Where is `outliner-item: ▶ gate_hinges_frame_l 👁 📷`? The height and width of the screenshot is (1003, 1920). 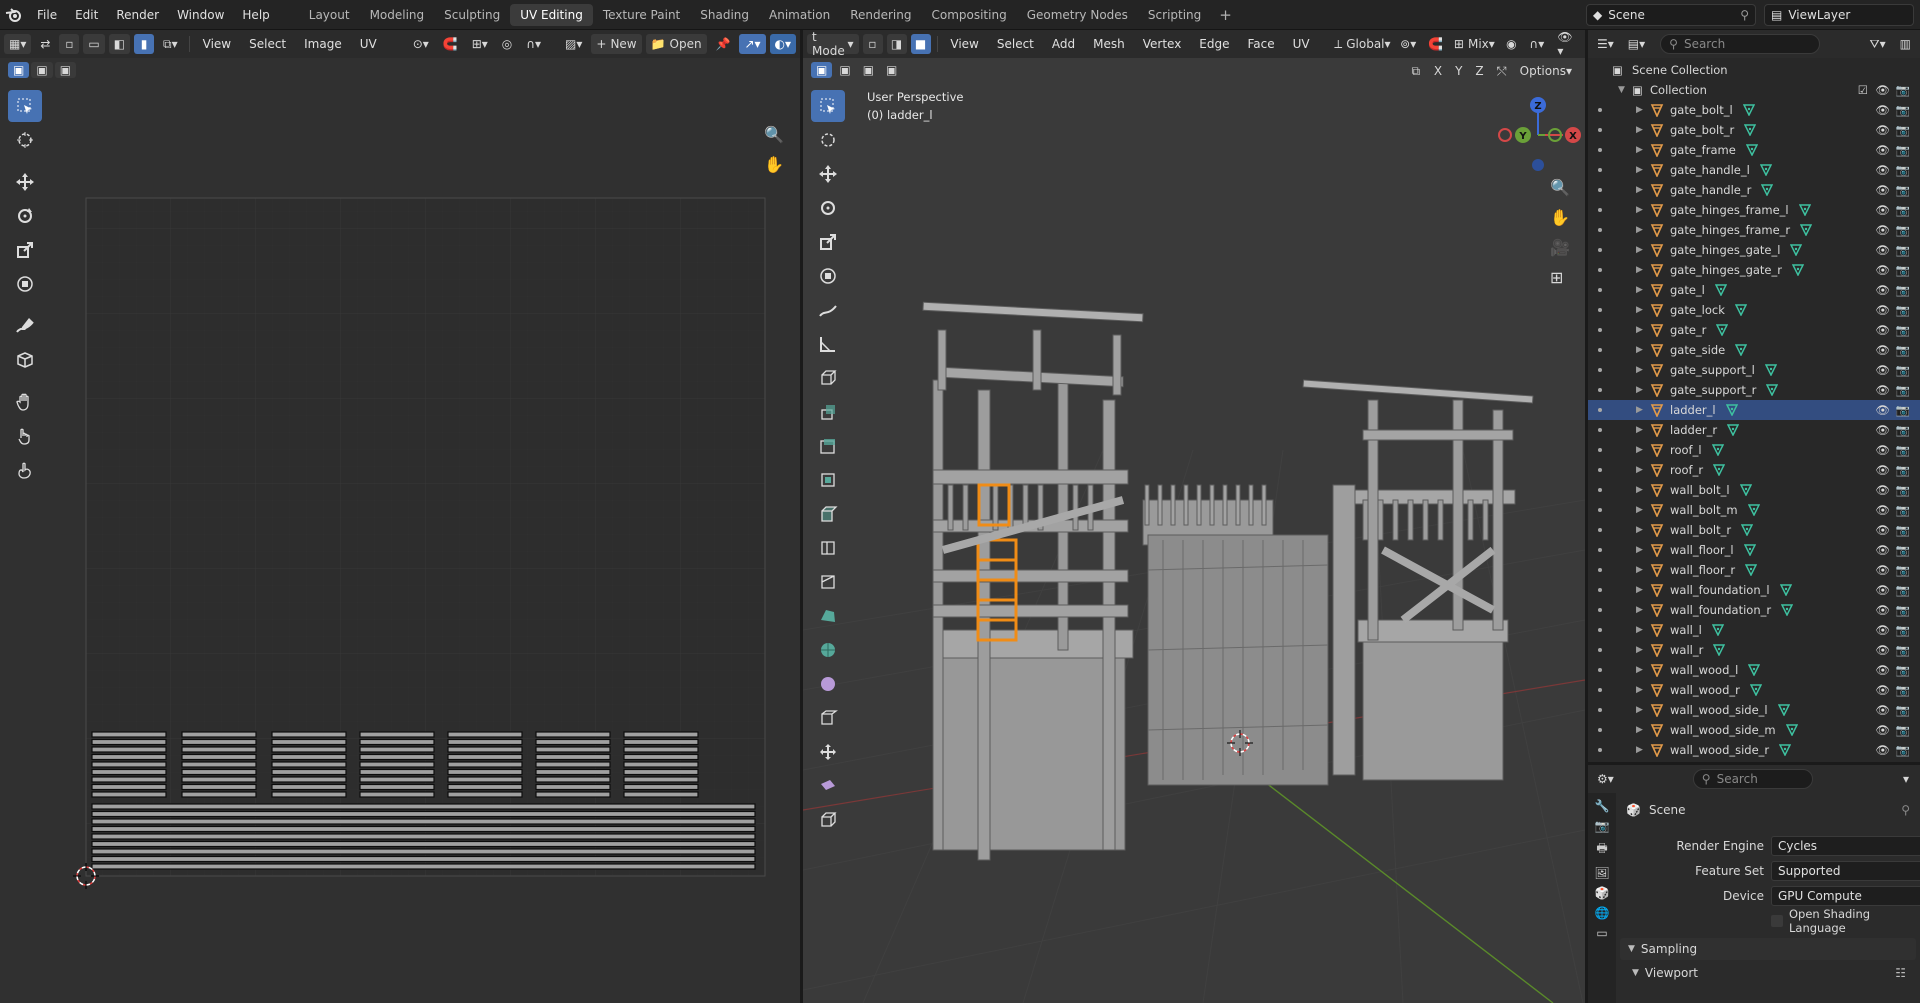 outliner-item: ▶ gate_hinges_frame_l 👁 📷 is located at coordinates (1754, 210).